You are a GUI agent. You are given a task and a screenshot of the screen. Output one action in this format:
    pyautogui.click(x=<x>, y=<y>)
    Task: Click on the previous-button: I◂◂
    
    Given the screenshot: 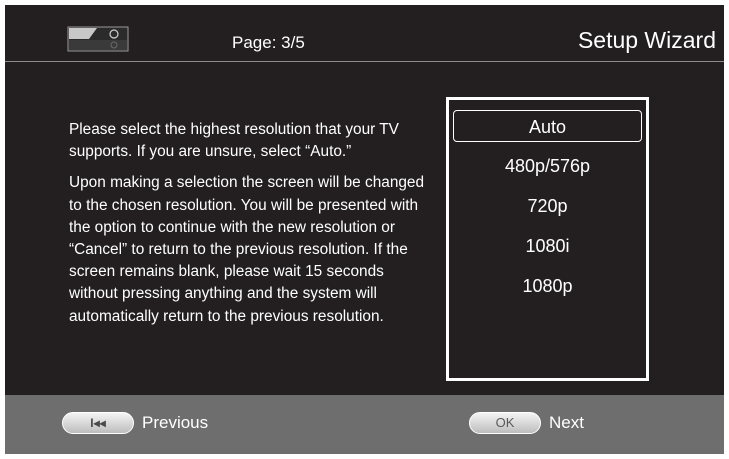 What is the action you would take?
    pyautogui.click(x=98, y=423)
    